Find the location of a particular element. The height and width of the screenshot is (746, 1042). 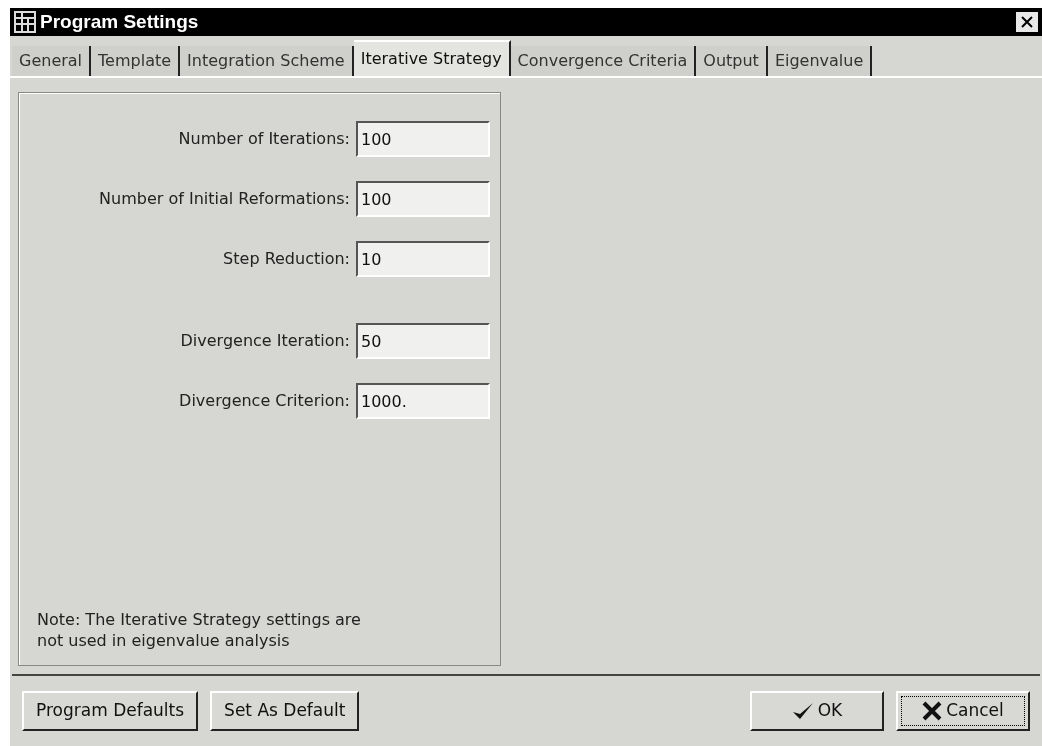

tab: Integration Scheme is located at coordinates (267, 61).